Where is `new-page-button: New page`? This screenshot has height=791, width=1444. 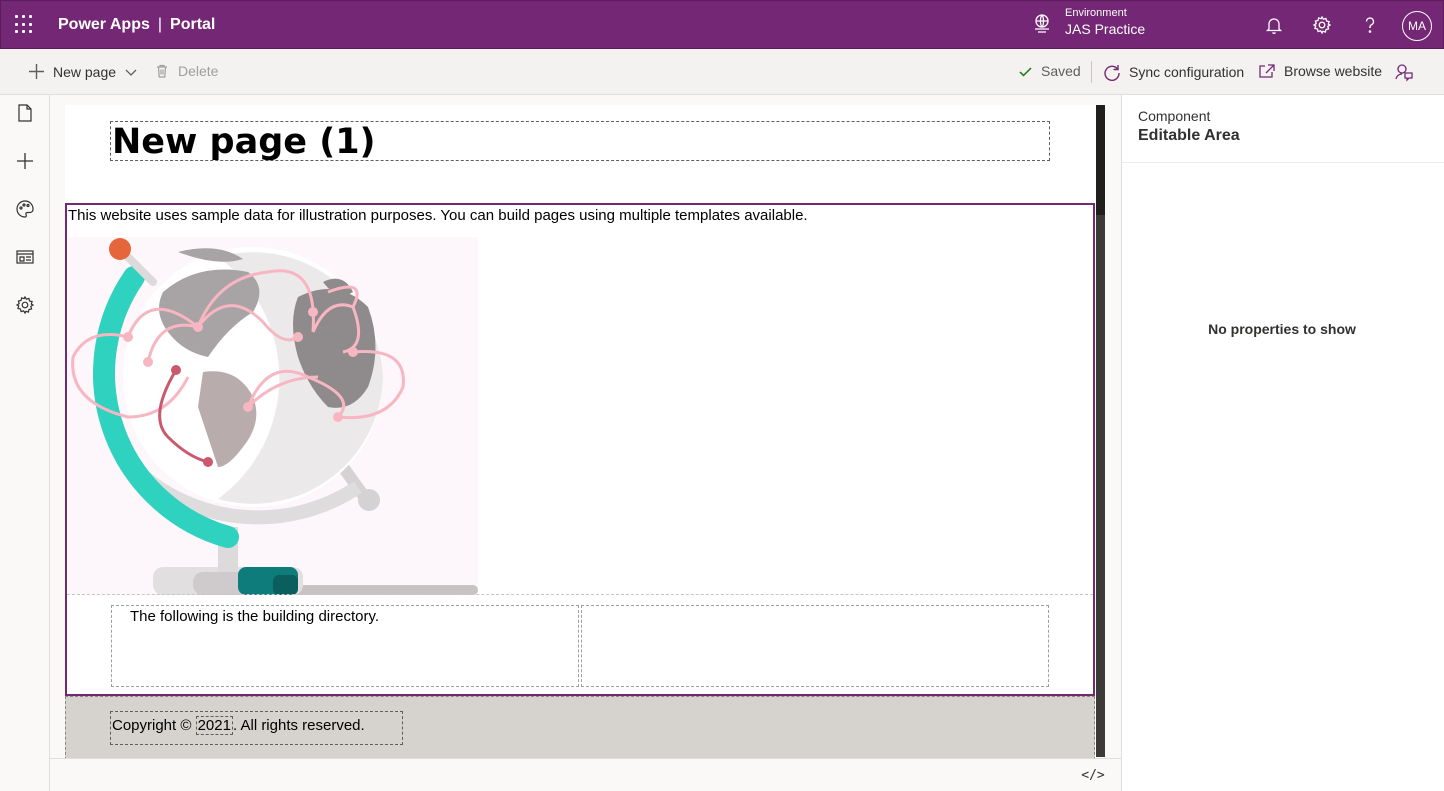 new-page-button: New page is located at coordinates (83, 71).